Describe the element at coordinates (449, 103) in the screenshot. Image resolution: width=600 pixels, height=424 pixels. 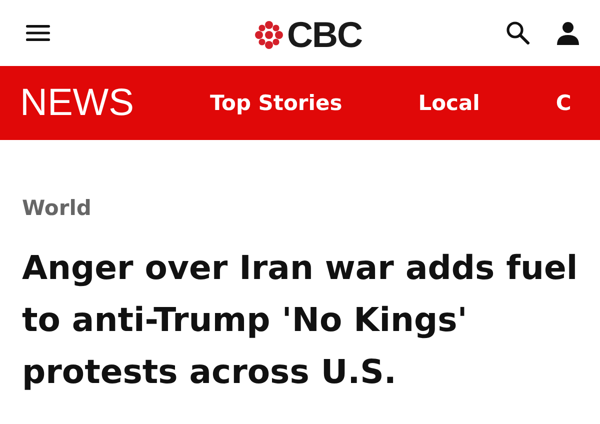
I see `nav-tab: Local` at that location.